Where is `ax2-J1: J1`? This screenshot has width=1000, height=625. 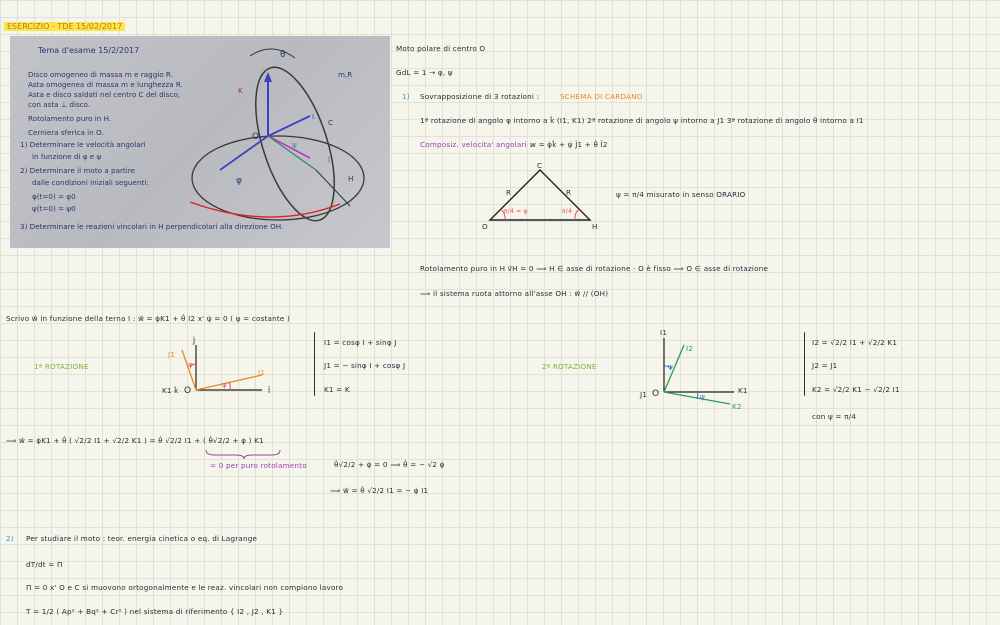 ax2-J1: J1 is located at coordinates (644, 394).